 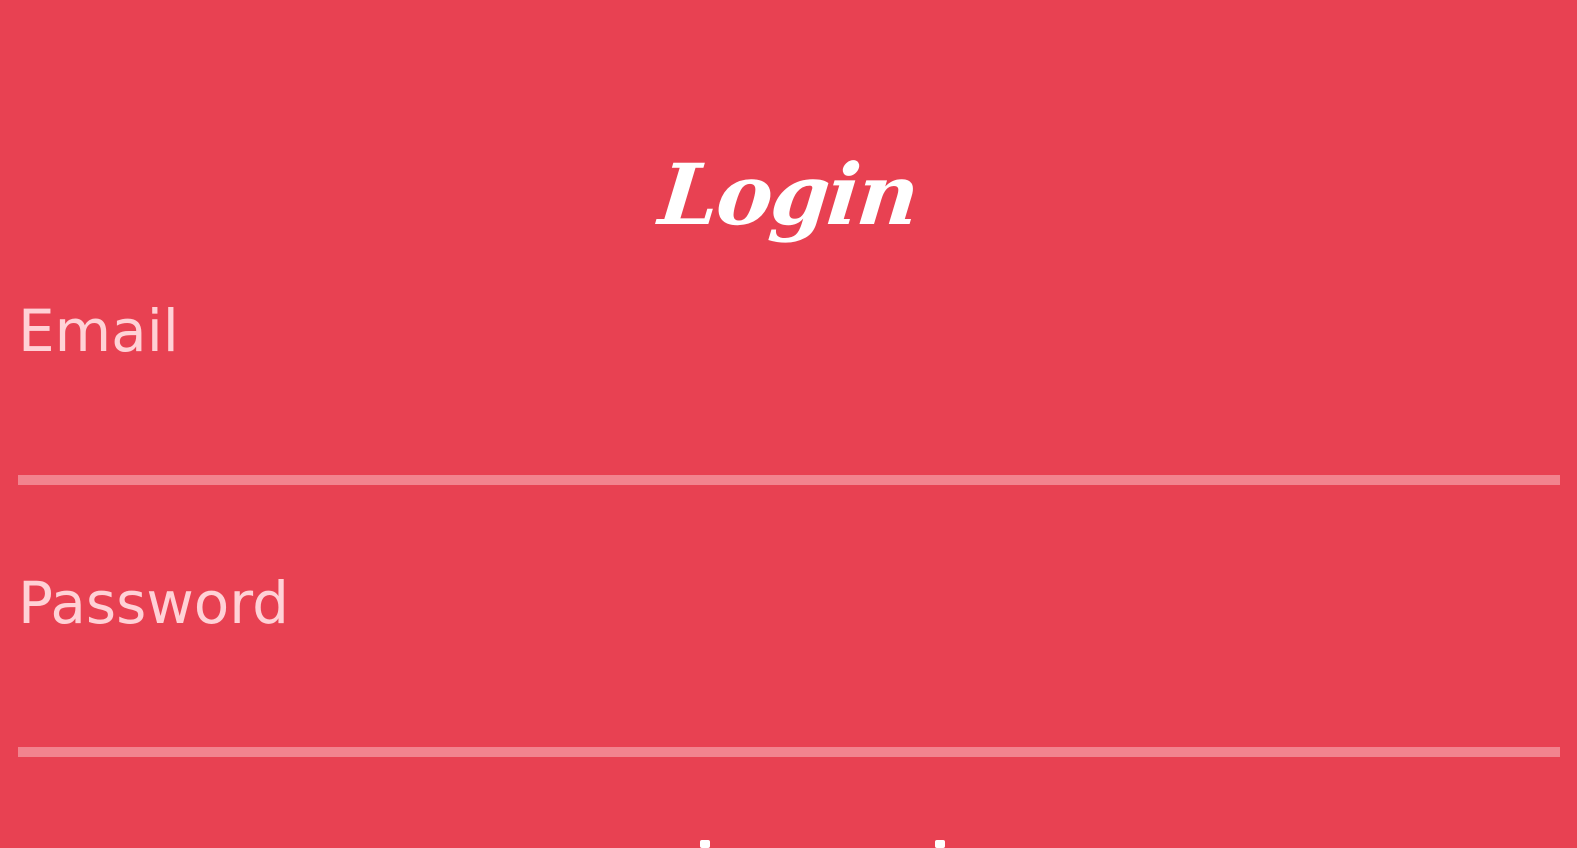 What do you see at coordinates (789, 430) in the screenshot?
I see `email-field` at bounding box center [789, 430].